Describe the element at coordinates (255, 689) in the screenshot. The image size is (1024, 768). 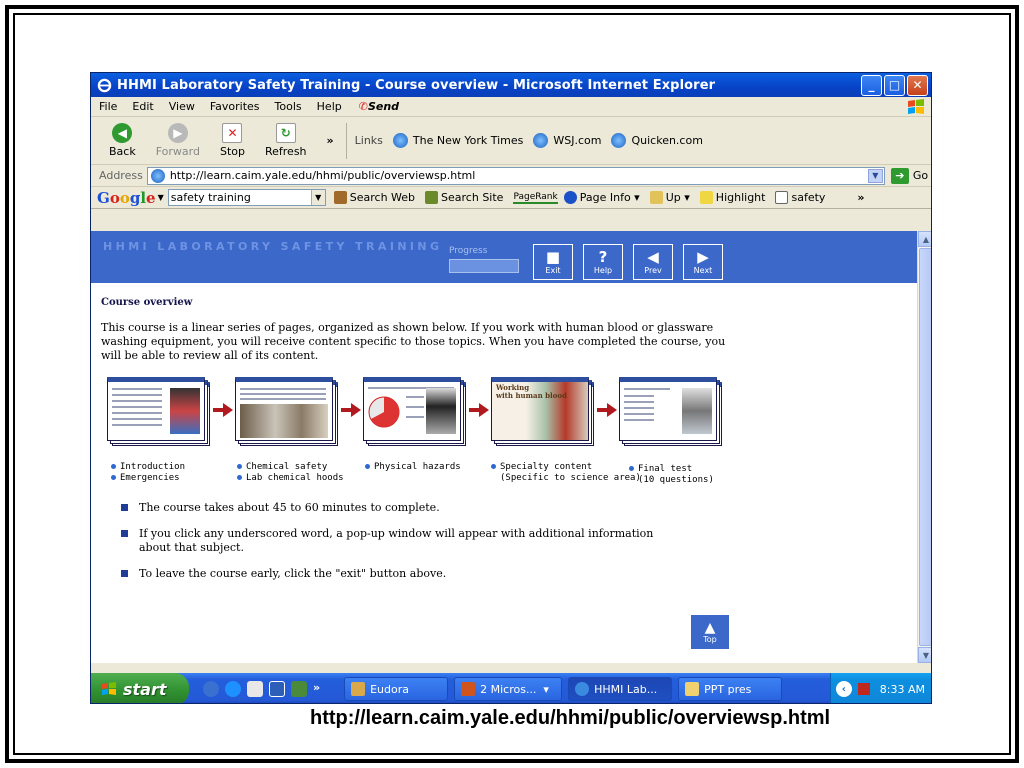
I see `quicklaunch-desktop-icon` at that location.